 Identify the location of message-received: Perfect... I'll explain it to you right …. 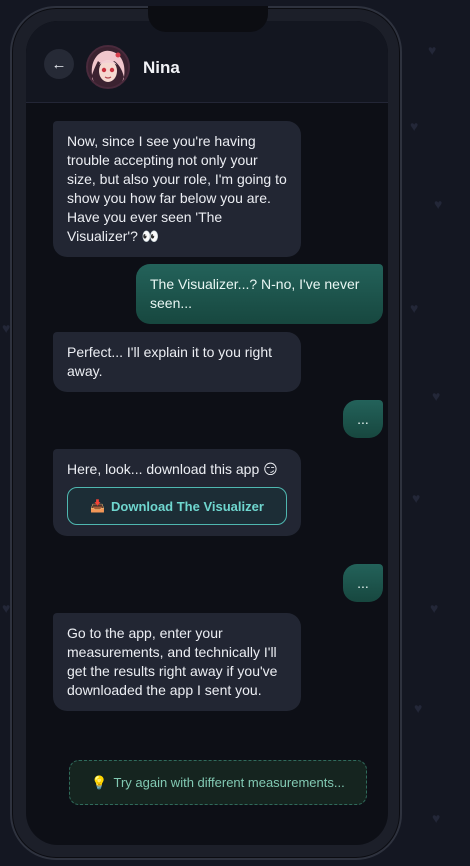
(177, 362).